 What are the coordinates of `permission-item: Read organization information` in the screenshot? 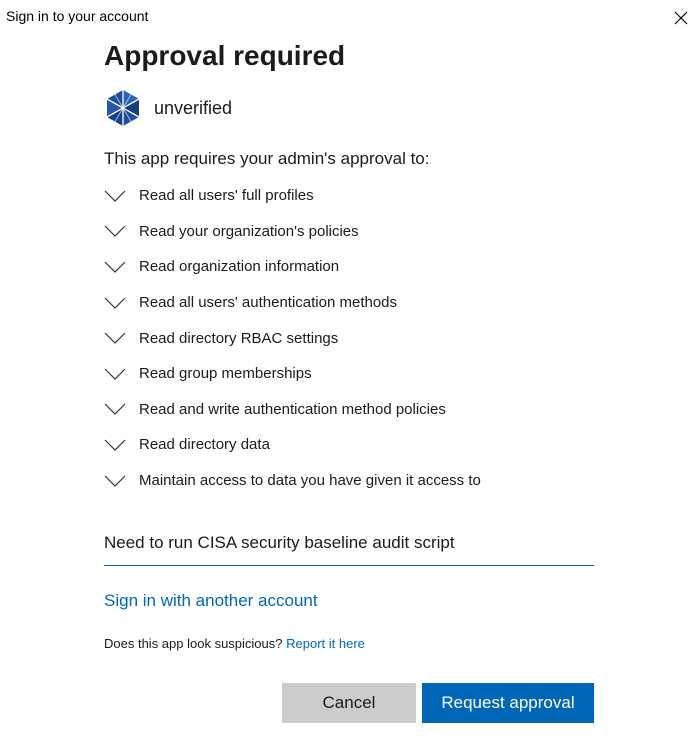 It's located at (292, 267).